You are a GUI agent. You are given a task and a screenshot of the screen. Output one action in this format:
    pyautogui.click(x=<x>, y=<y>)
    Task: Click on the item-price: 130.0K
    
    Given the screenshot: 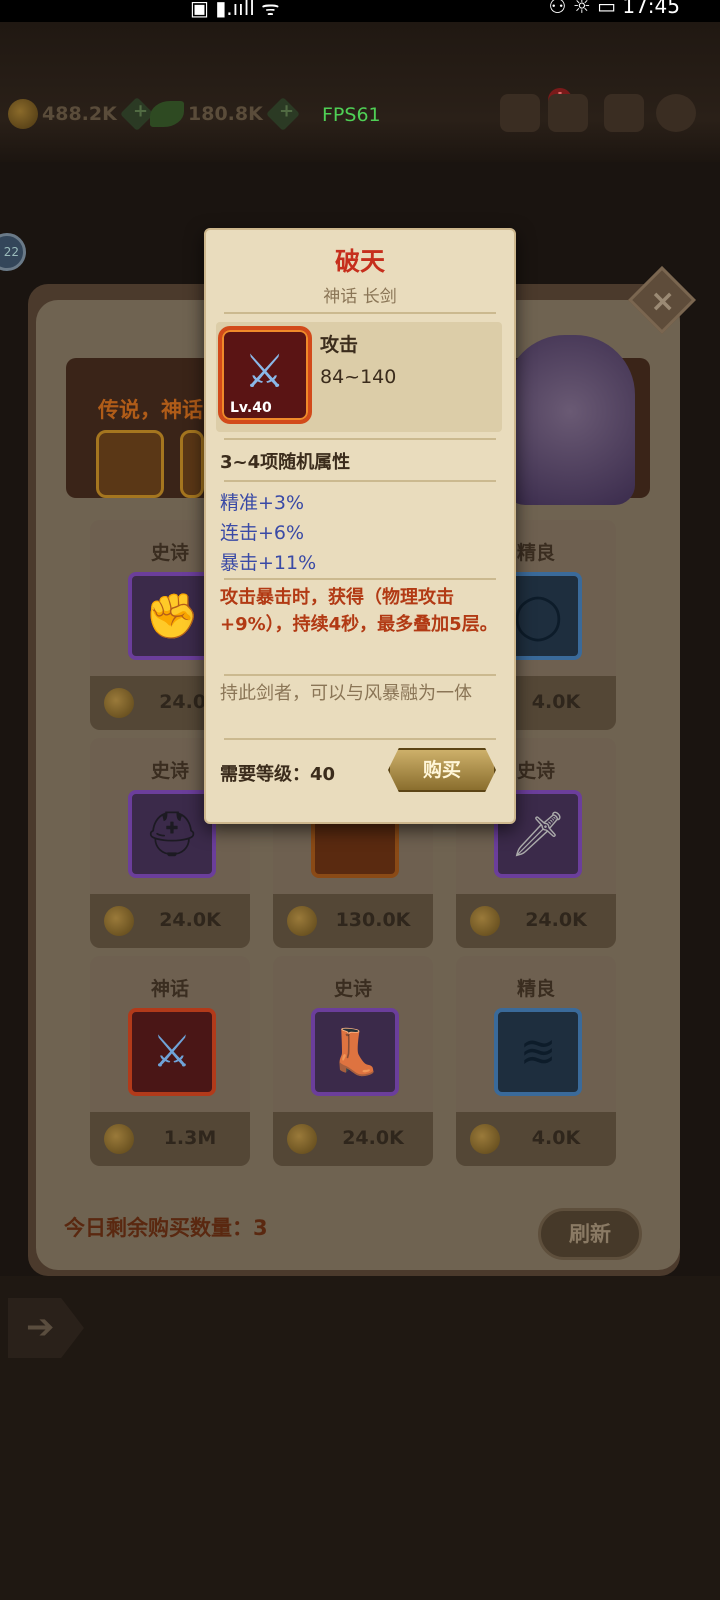 What is the action you would take?
    pyautogui.click(x=373, y=920)
    